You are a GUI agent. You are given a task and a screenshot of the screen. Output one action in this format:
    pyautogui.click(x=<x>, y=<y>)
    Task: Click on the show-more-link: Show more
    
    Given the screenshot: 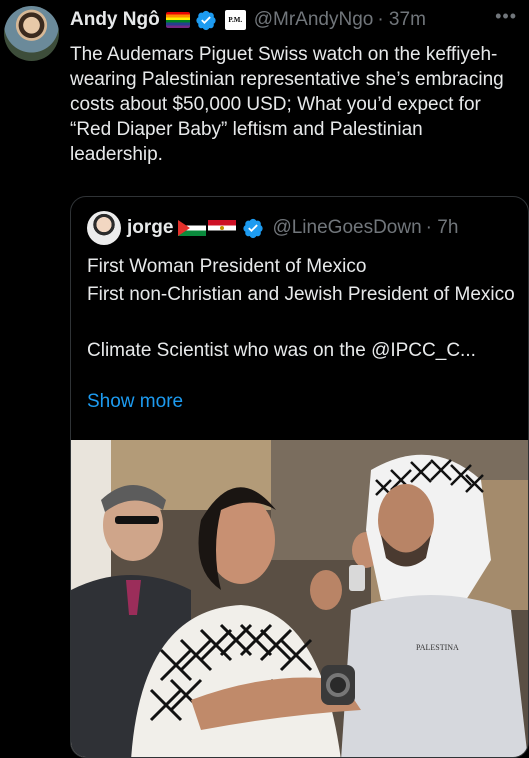 What is the action you would take?
    pyautogui.click(x=135, y=402)
    